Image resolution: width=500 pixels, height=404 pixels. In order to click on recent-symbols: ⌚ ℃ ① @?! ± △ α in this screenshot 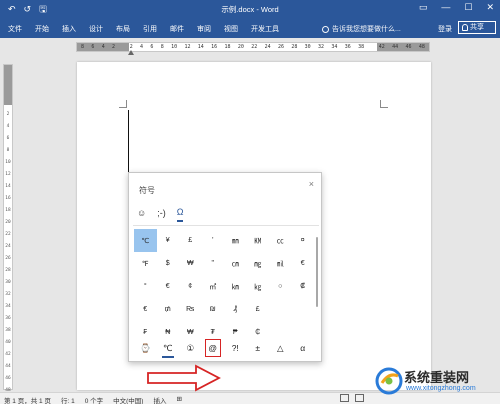, I will do `click(224, 348)`.